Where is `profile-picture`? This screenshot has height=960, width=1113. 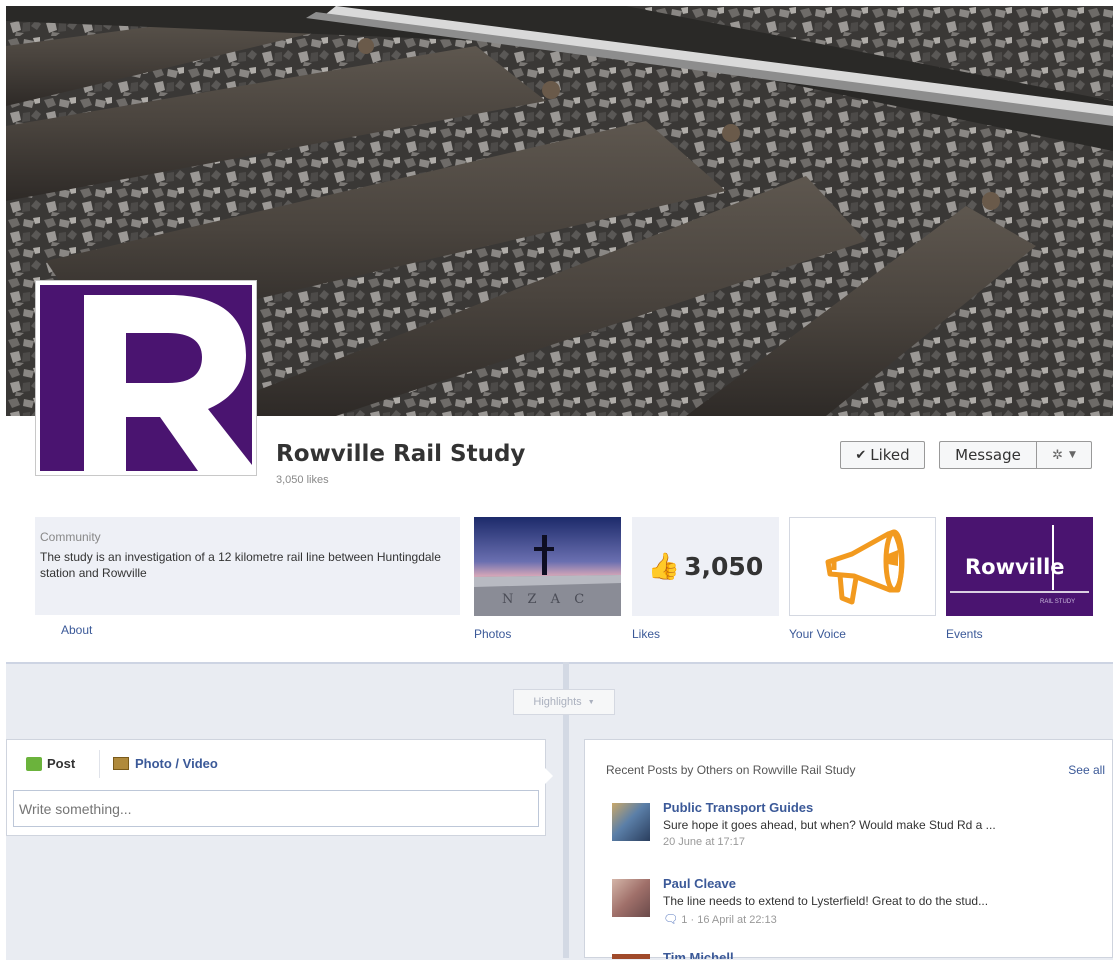
profile-picture is located at coordinates (146, 378).